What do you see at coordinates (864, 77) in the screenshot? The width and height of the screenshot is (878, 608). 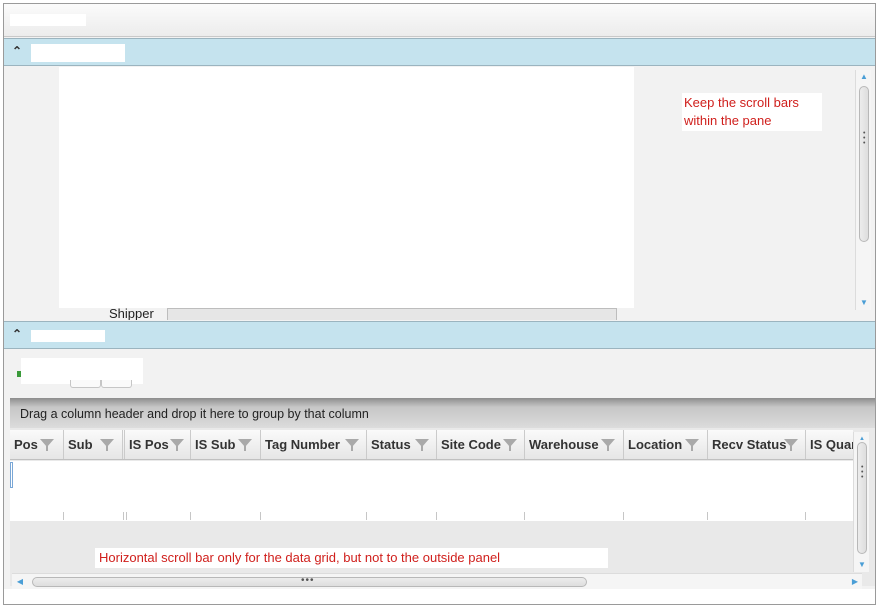 I see `arrow-up-icon: ▲` at bounding box center [864, 77].